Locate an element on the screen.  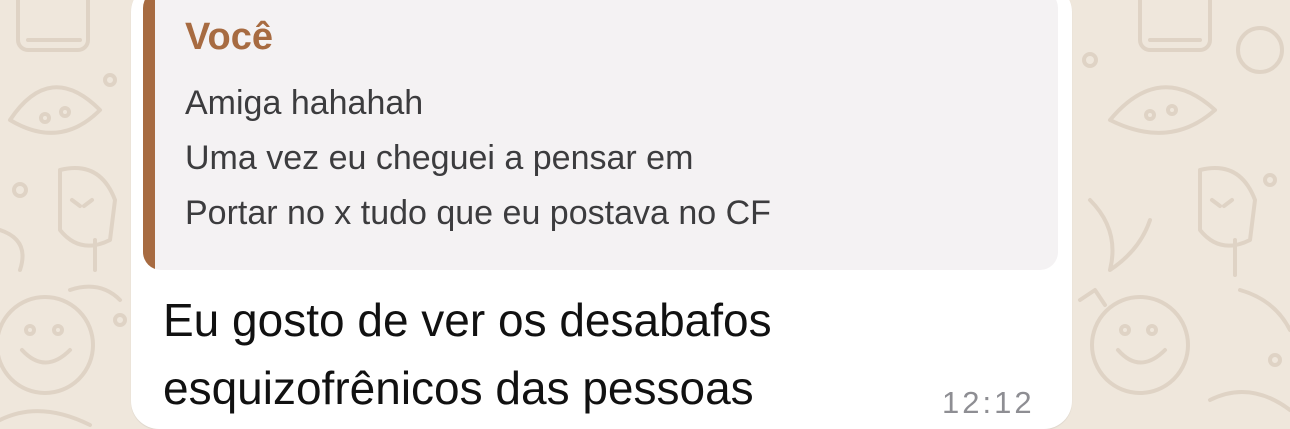
watermelon-doodle-right is located at coordinates (1162, 110).